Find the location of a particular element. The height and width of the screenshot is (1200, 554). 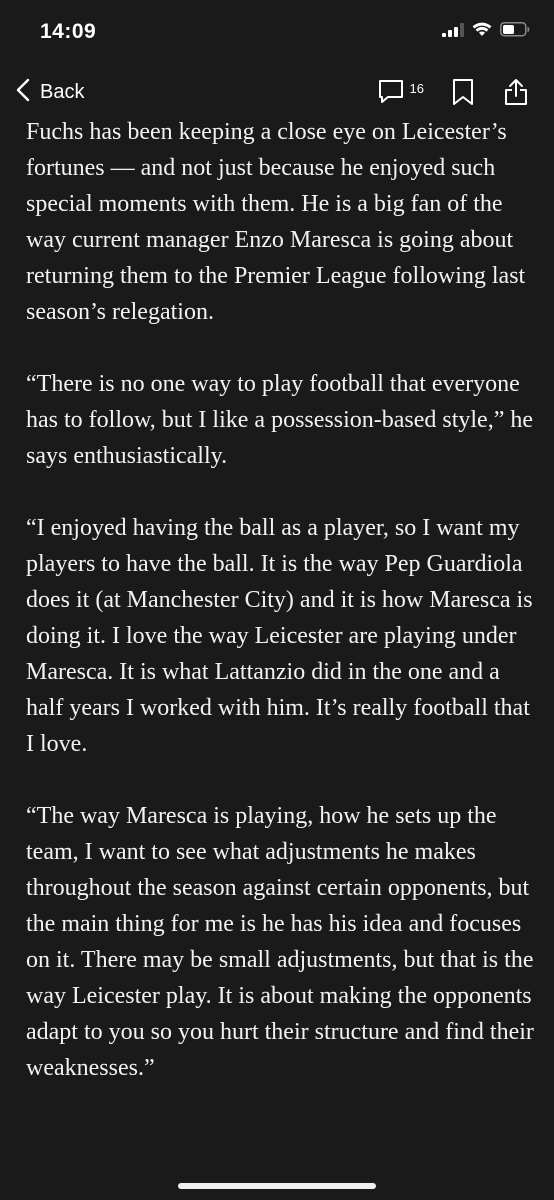

status-bar: 14:09 is located at coordinates (277, 35).